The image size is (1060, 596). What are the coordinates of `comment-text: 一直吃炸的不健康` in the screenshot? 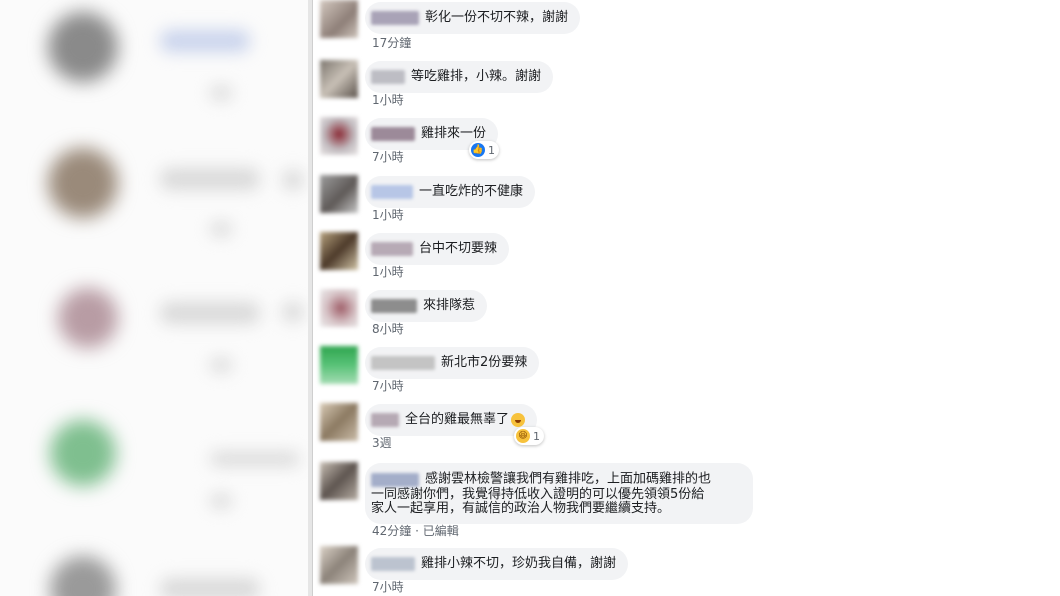 It's located at (471, 191).